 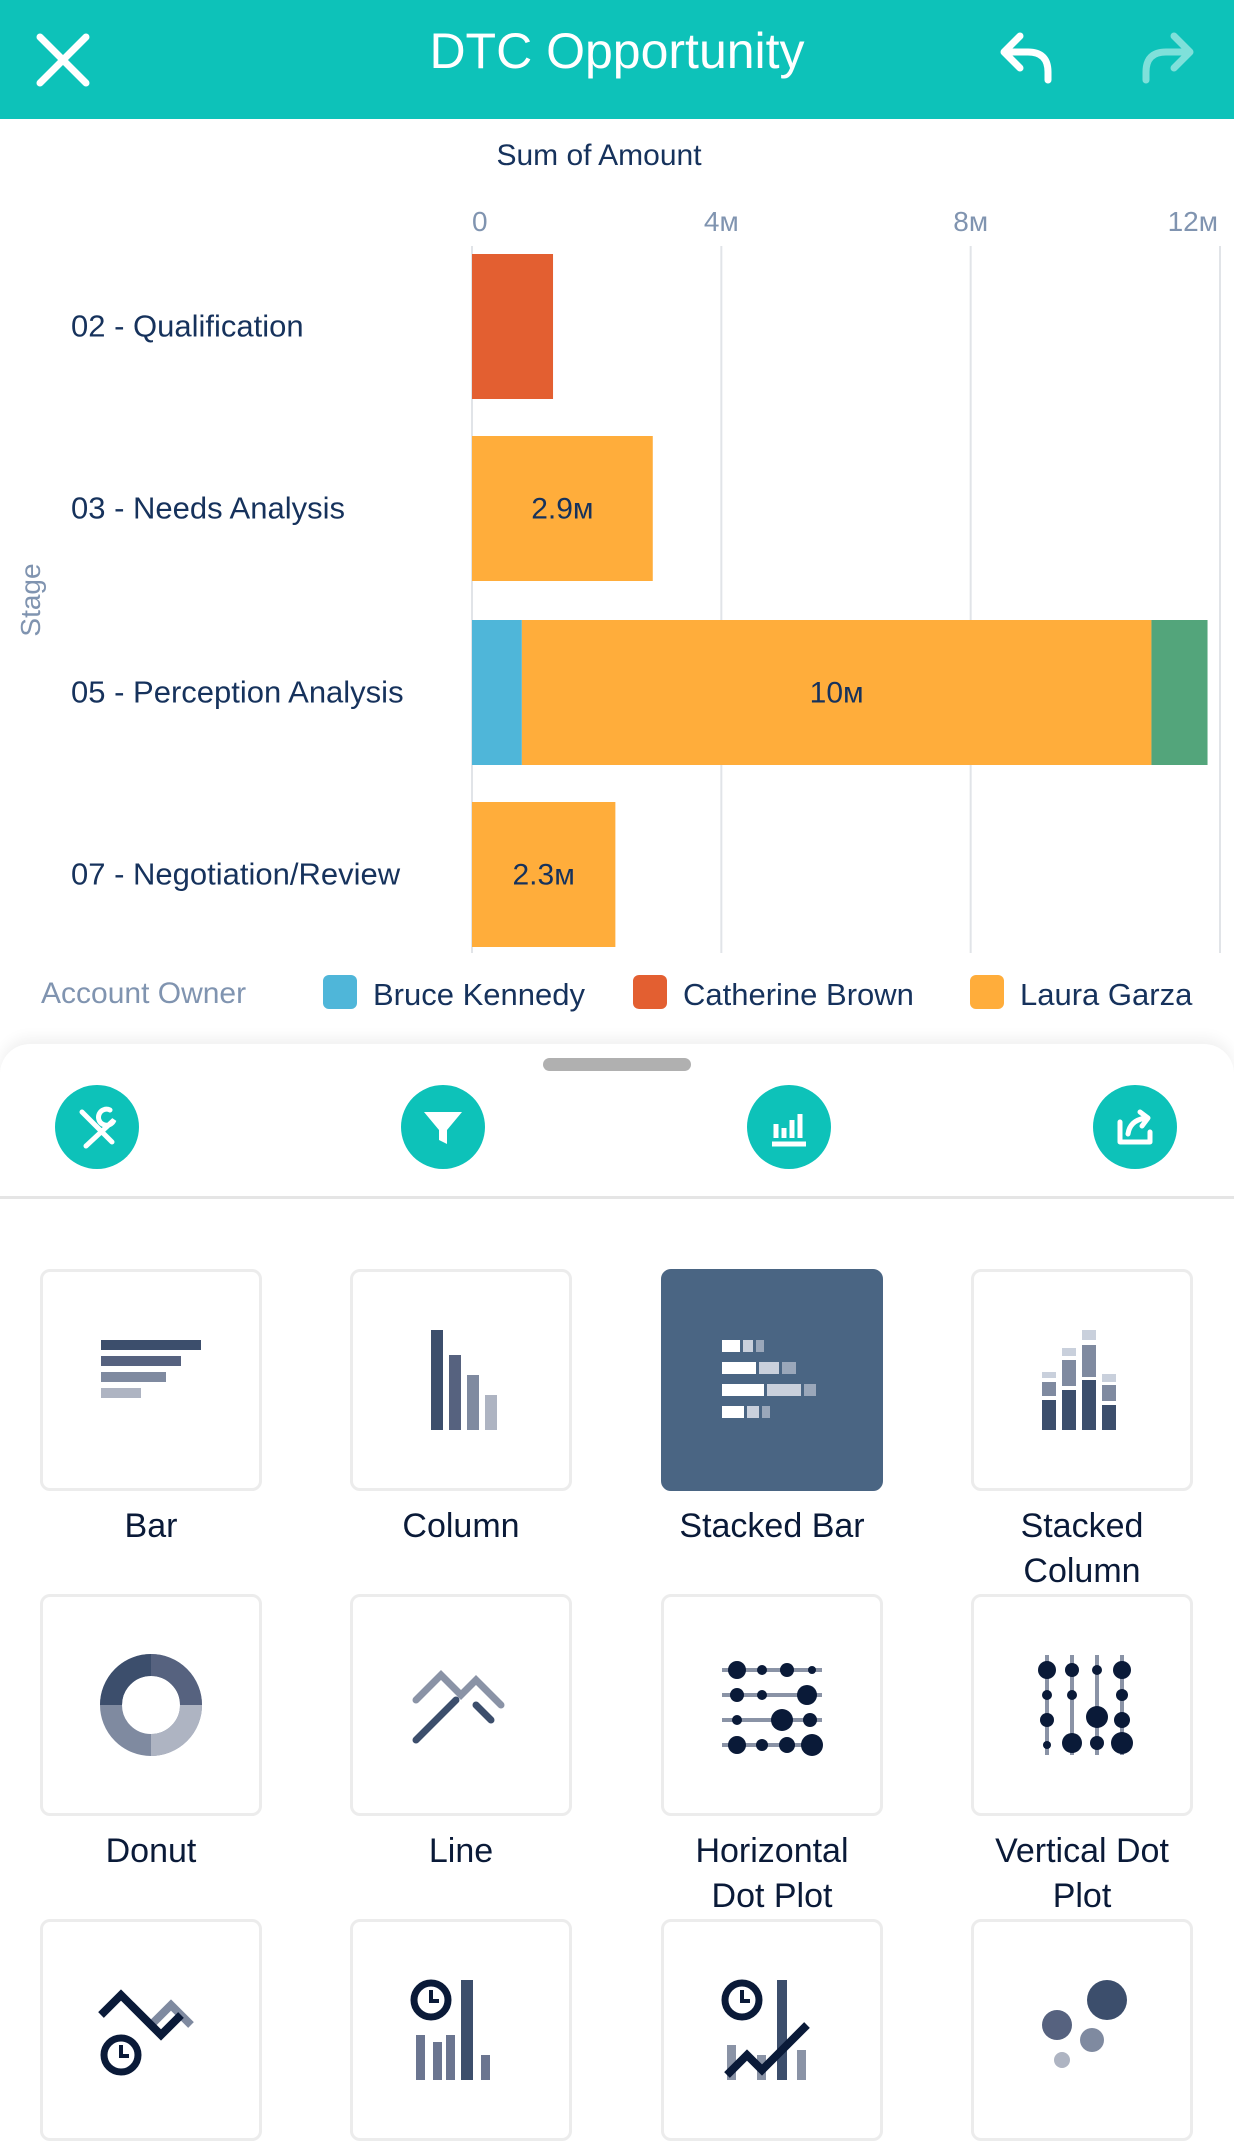 I want to click on tools-icon, so click(x=98, y=1127).